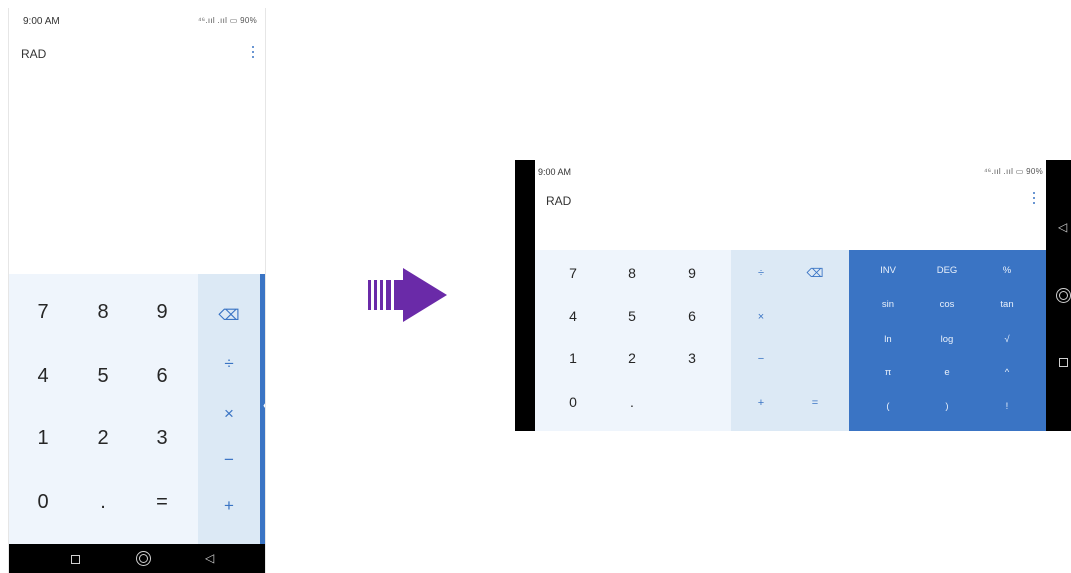  What do you see at coordinates (888, 406) in the screenshot?
I see `key-open-paren: (` at bounding box center [888, 406].